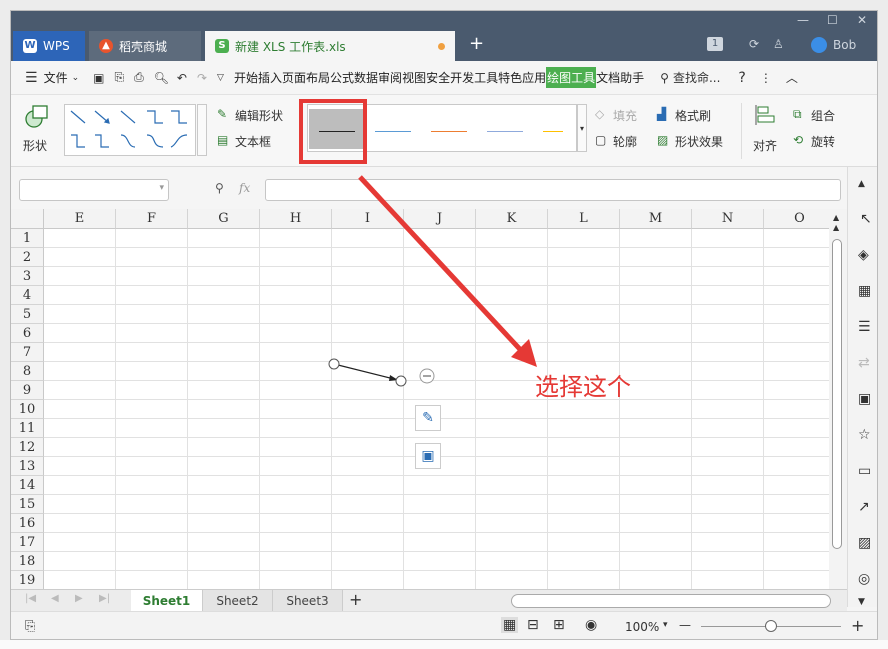 This screenshot has width=888, height=649. I want to click on normal-view-icon: ▦, so click(510, 625).